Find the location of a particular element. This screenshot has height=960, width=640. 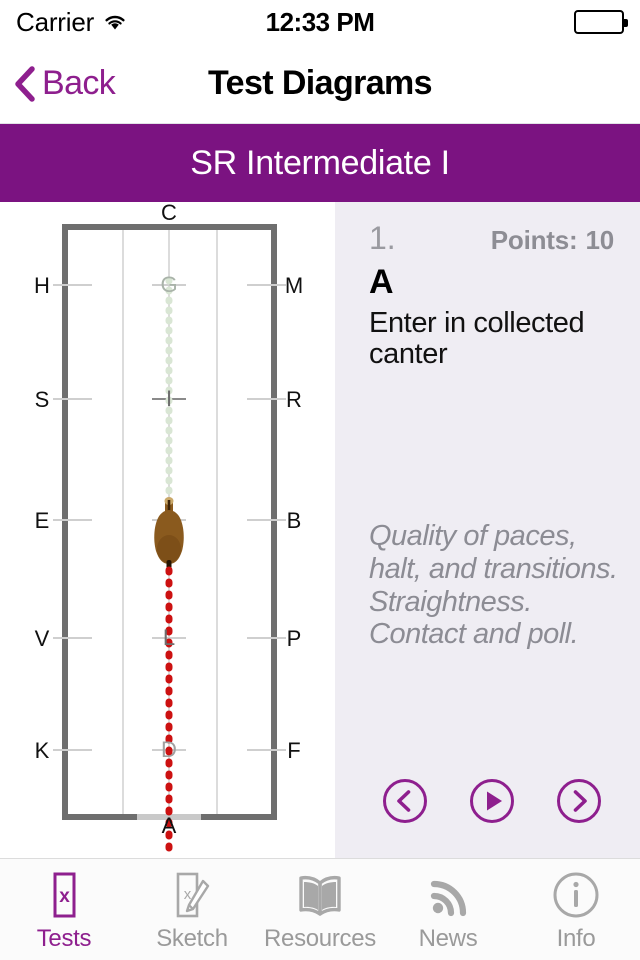

test-name-banner: SR Intermediate I is located at coordinates (320, 163).